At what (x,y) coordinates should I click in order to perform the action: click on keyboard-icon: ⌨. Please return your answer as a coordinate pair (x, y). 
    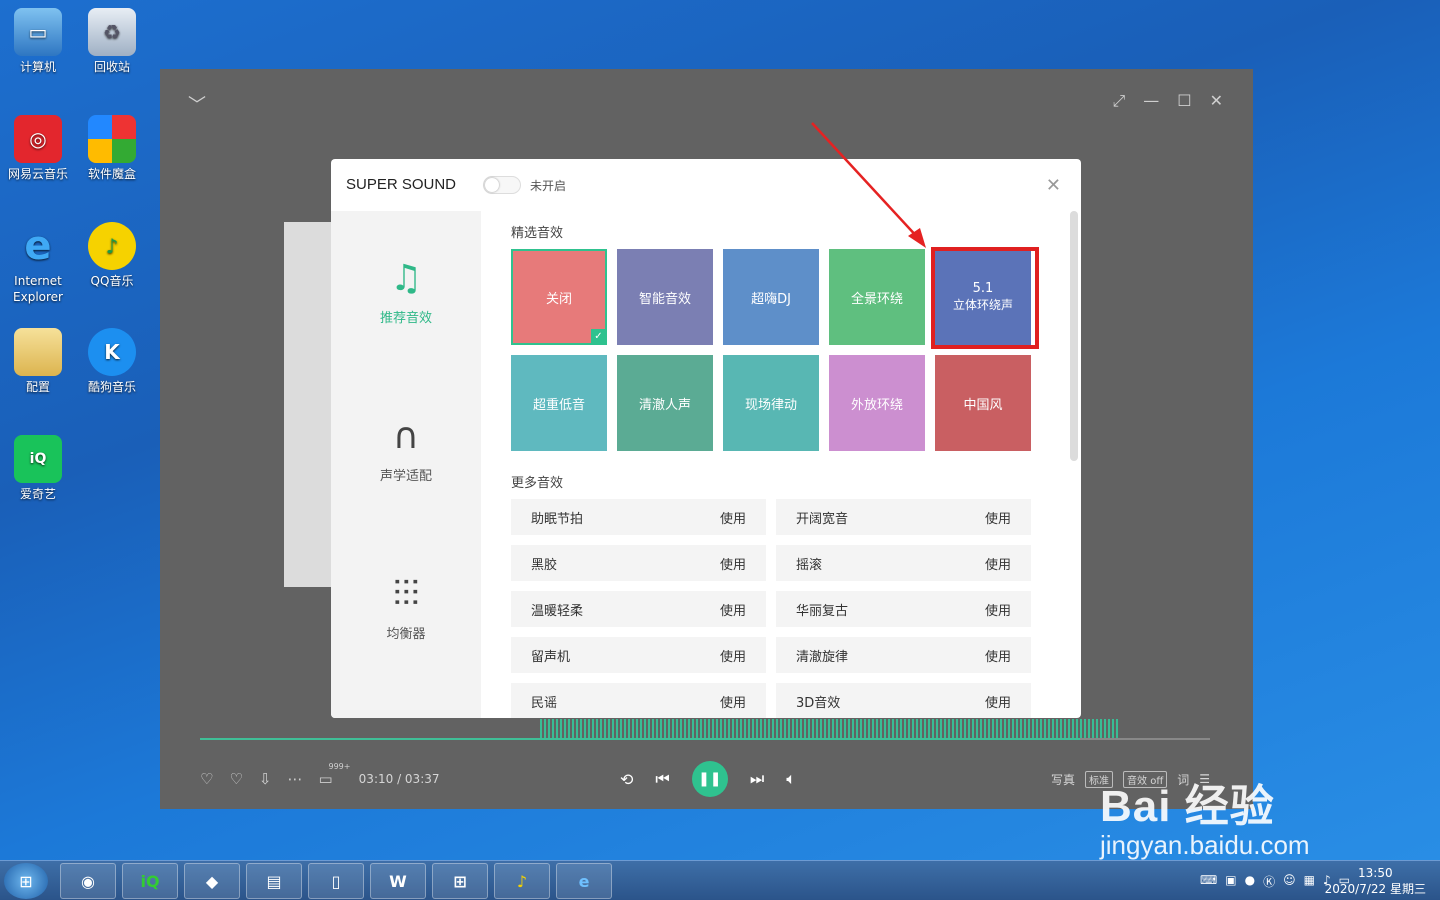
    Looking at the image, I should click on (1208, 881).